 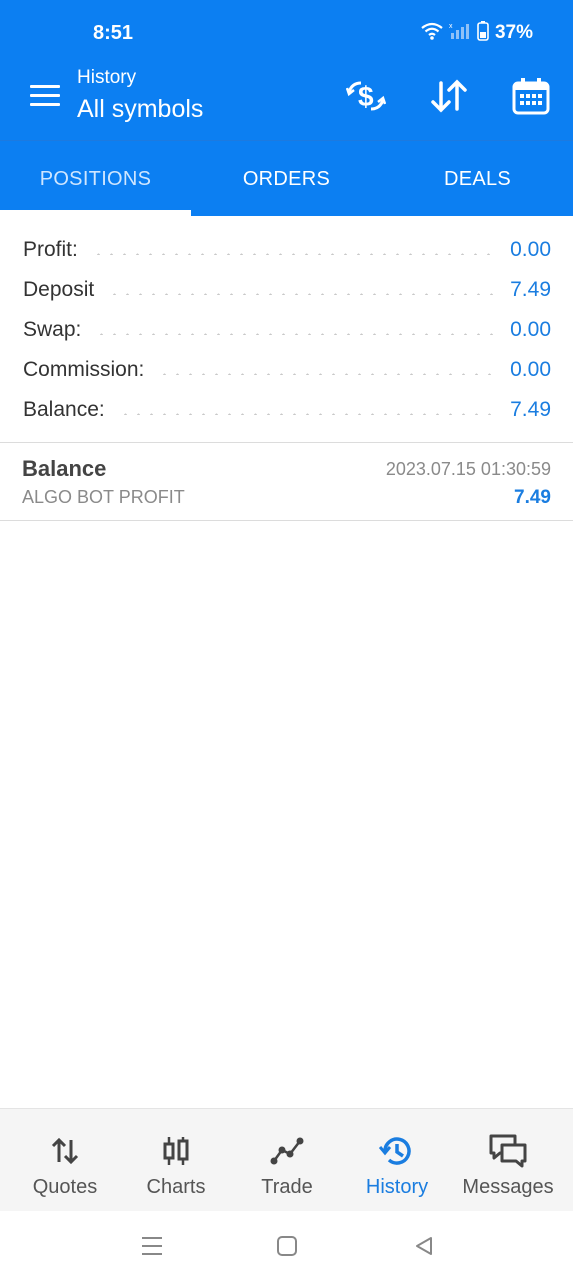 I want to click on symbol-selector: All symbols, so click(x=140, y=109).